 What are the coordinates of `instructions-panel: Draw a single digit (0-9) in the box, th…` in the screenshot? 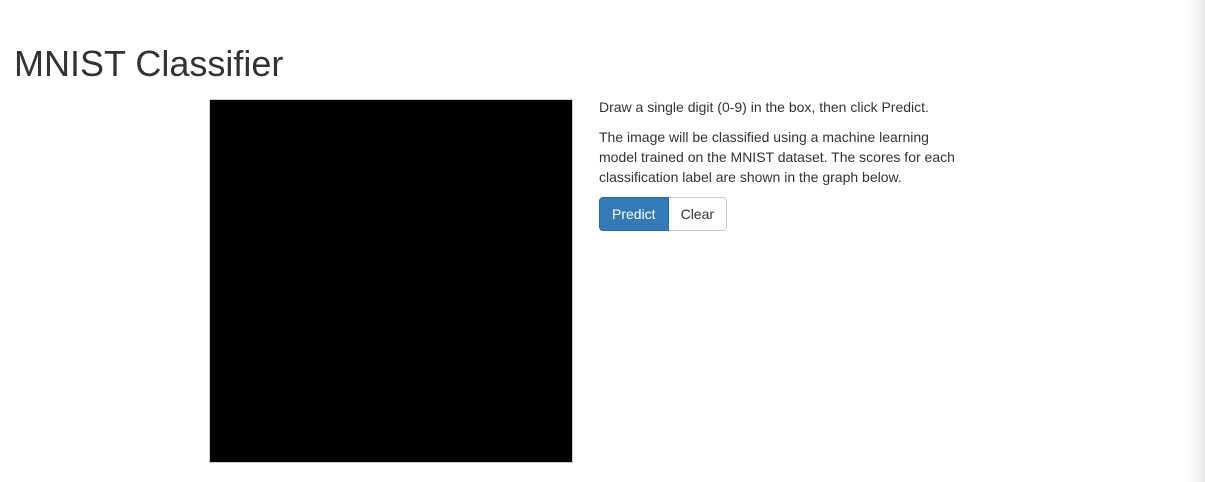 It's located at (784, 164).